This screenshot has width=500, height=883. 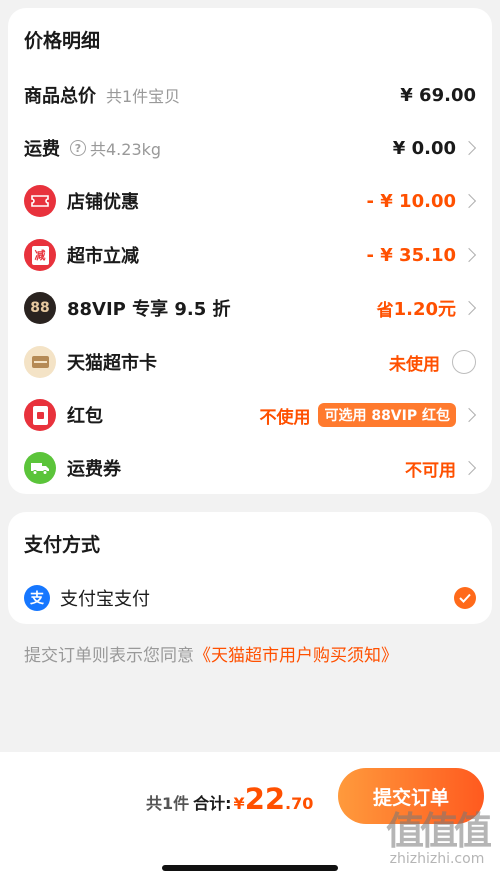 I want to click on shipping-coupon-status: 不可用, so click(x=430, y=470).